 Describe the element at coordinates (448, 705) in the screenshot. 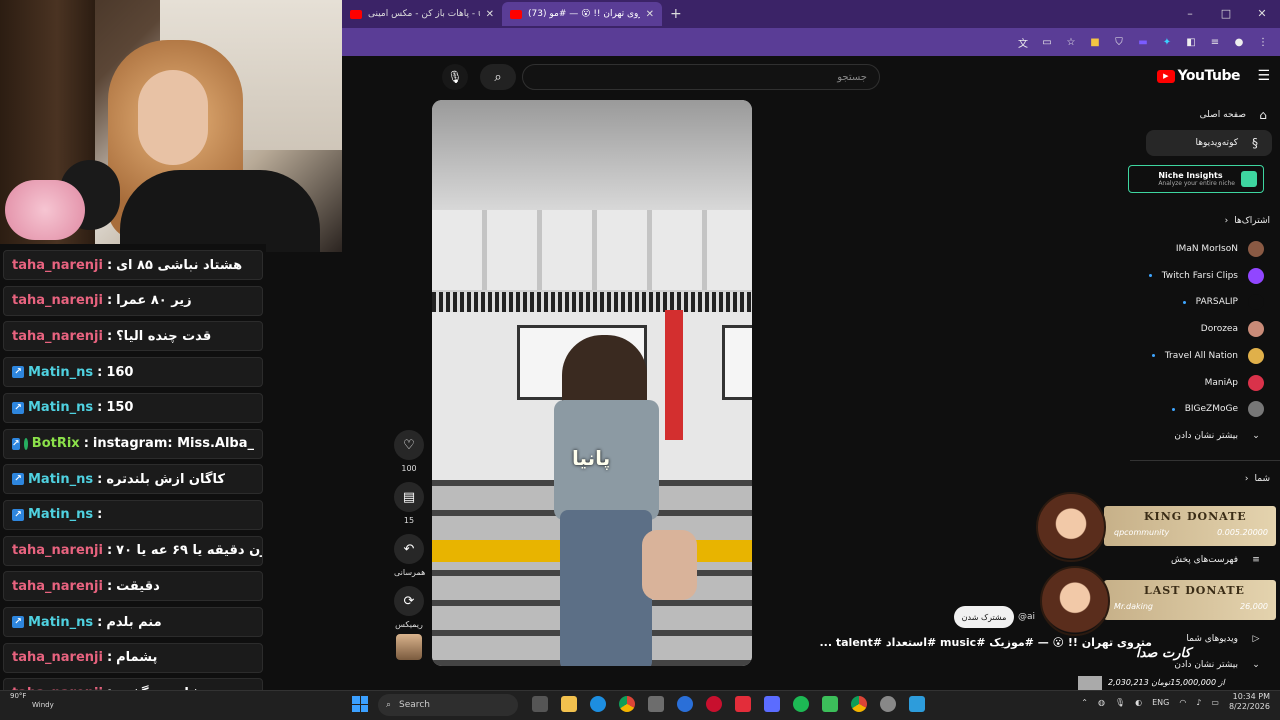

I see `taskbar-search: ⌕ Search` at that location.